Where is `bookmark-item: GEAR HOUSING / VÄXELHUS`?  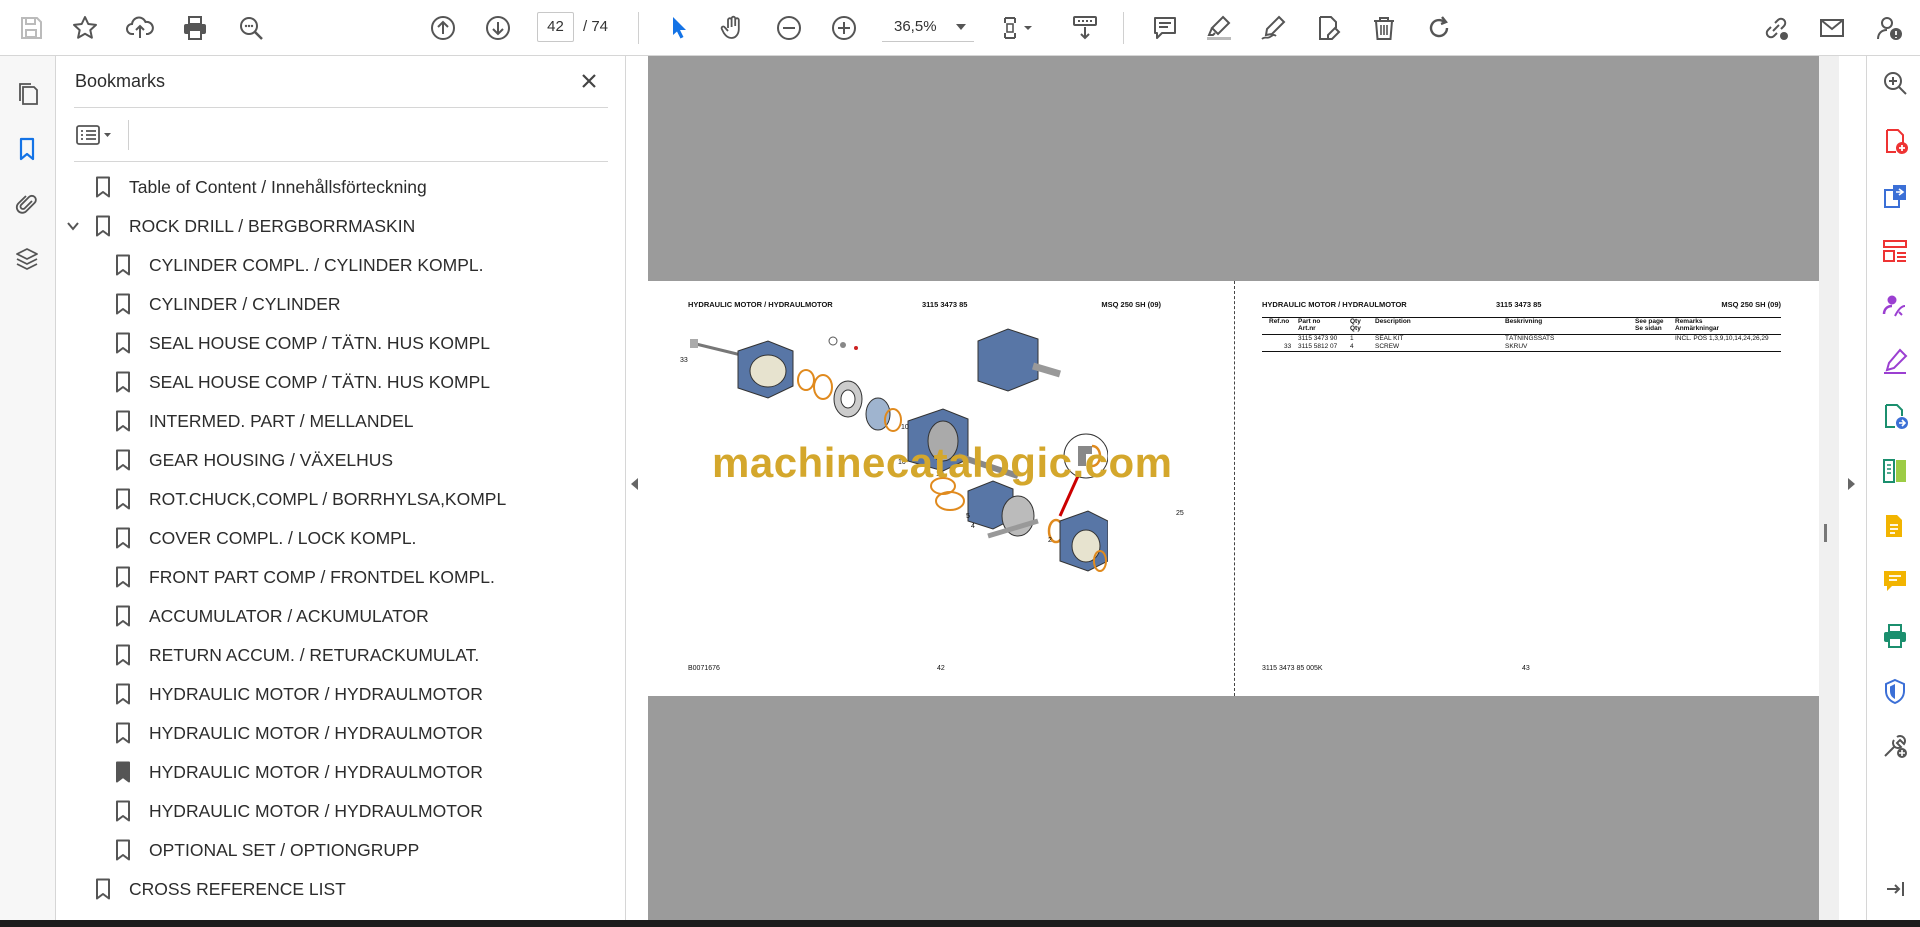 bookmark-item: GEAR HOUSING / VÄXELHUS is located at coordinates (254, 460).